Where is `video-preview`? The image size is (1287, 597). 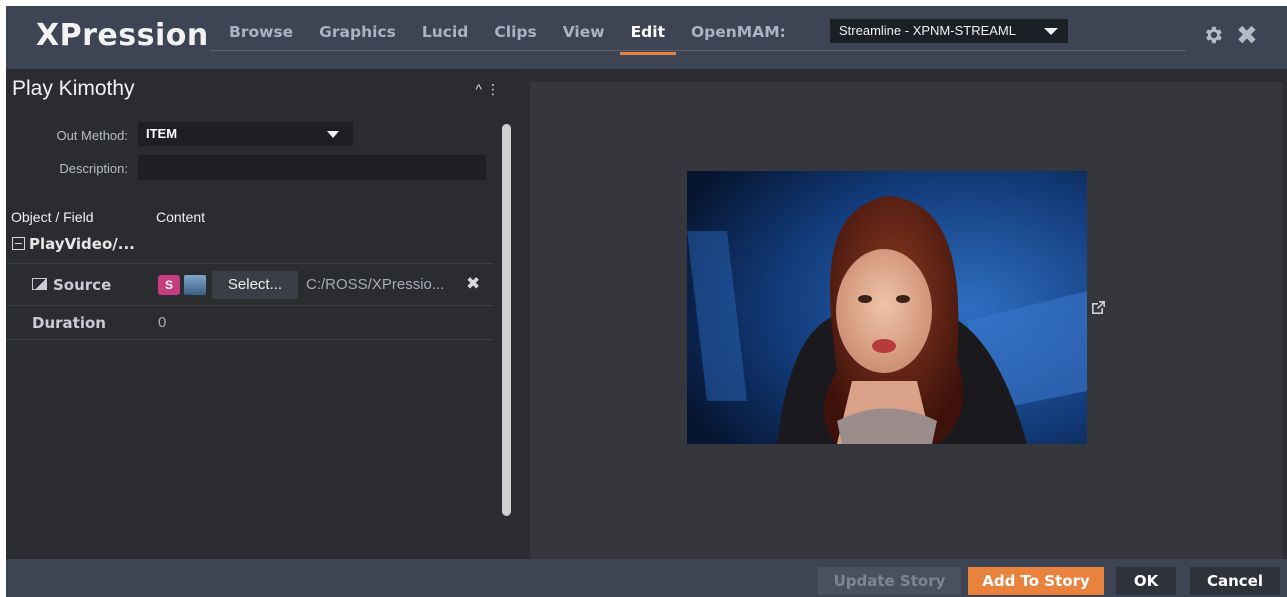 video-preview is located at coordinates (887, 307).